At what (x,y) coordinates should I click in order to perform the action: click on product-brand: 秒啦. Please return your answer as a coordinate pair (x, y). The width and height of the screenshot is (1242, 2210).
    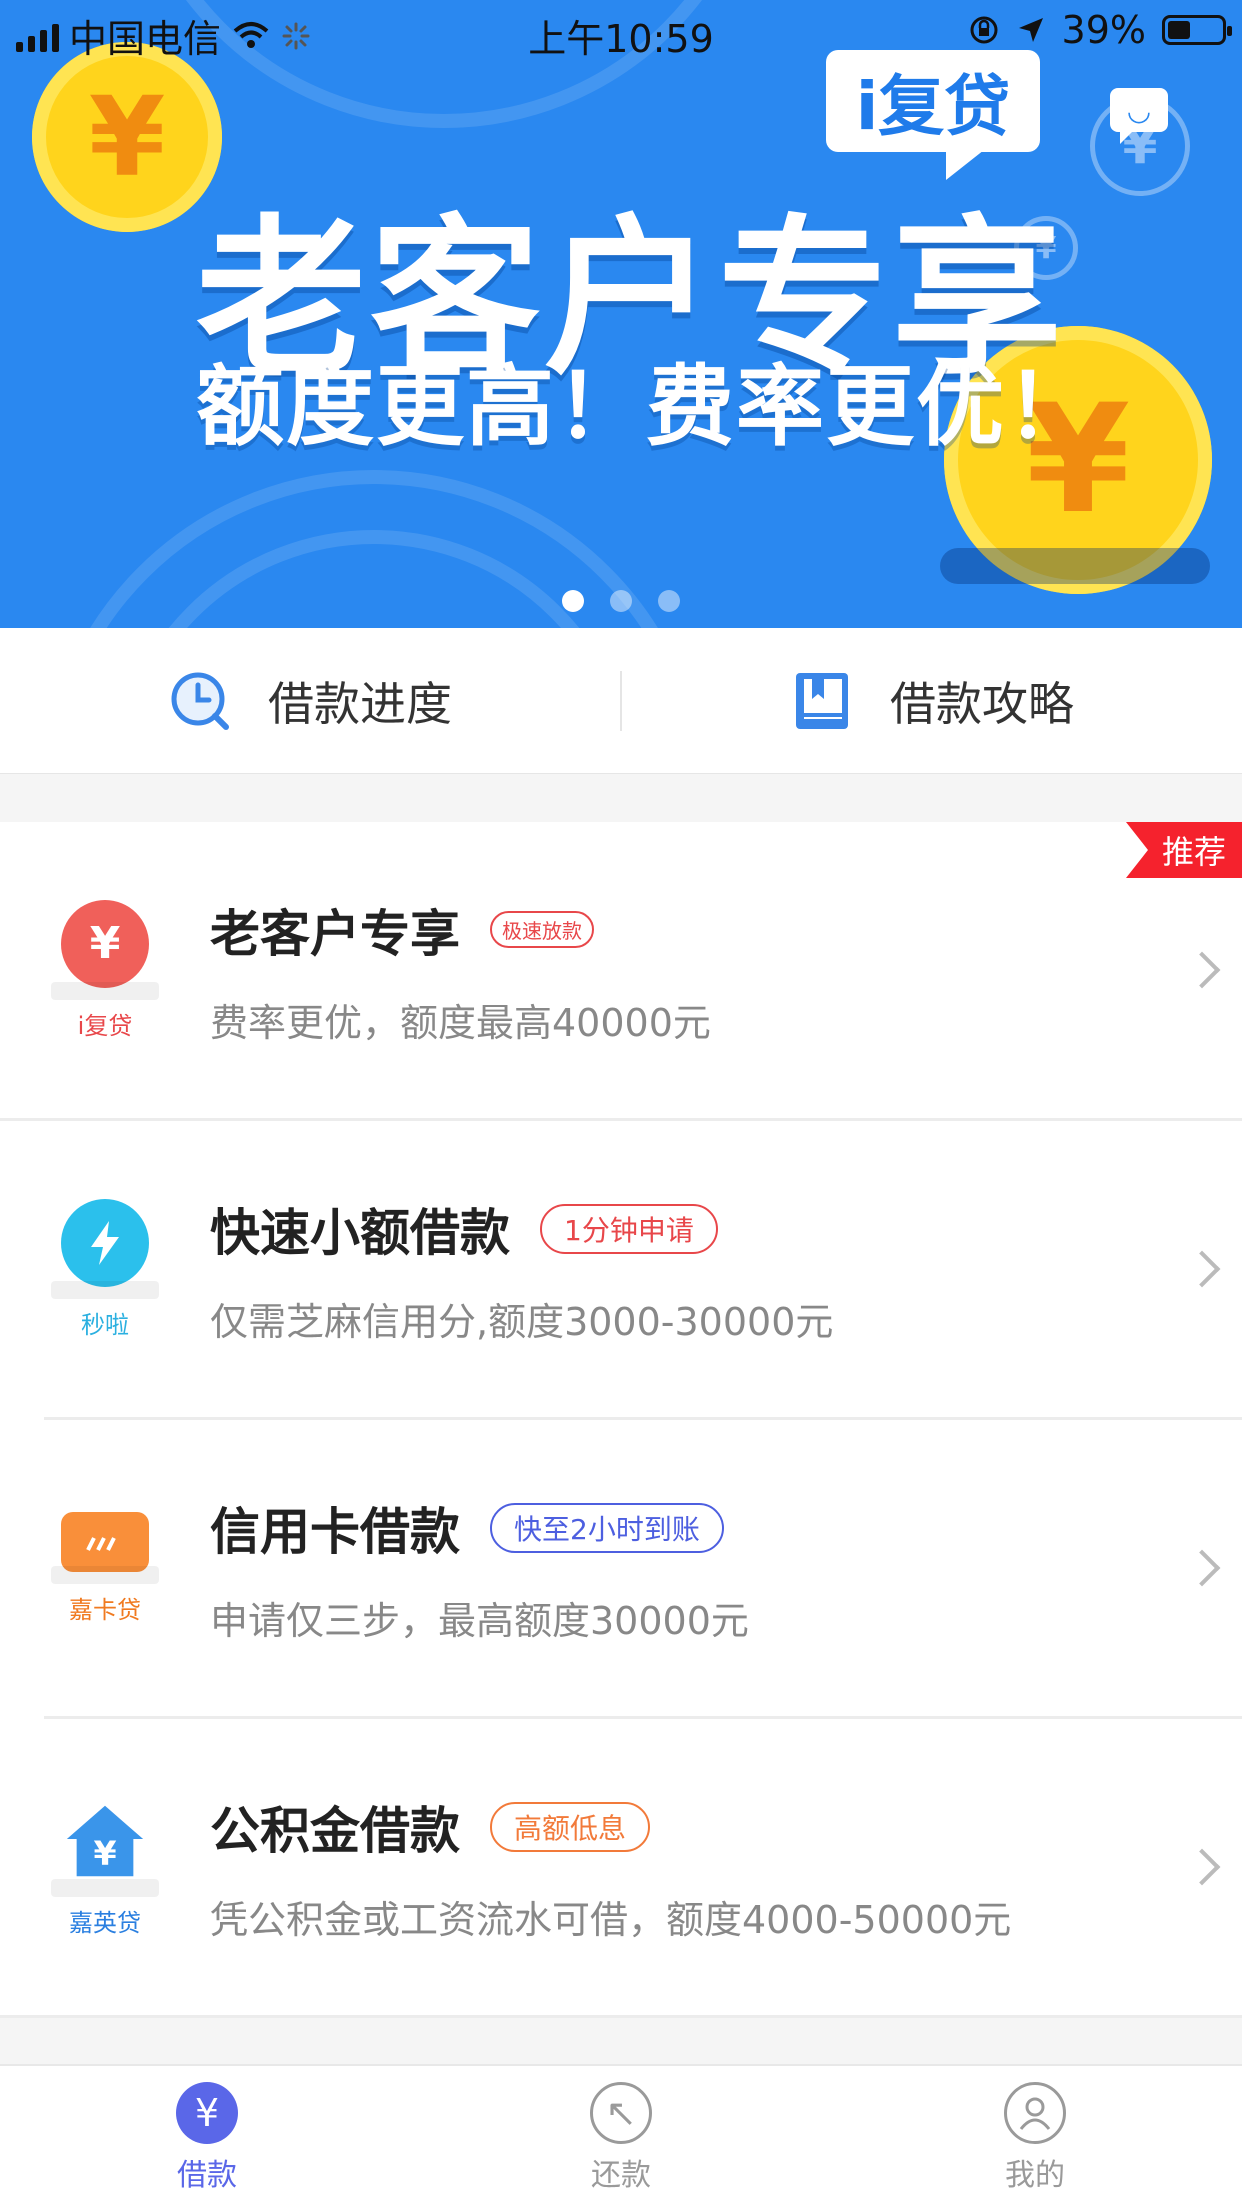
    Looking at the image, I should click on (105, 1324).